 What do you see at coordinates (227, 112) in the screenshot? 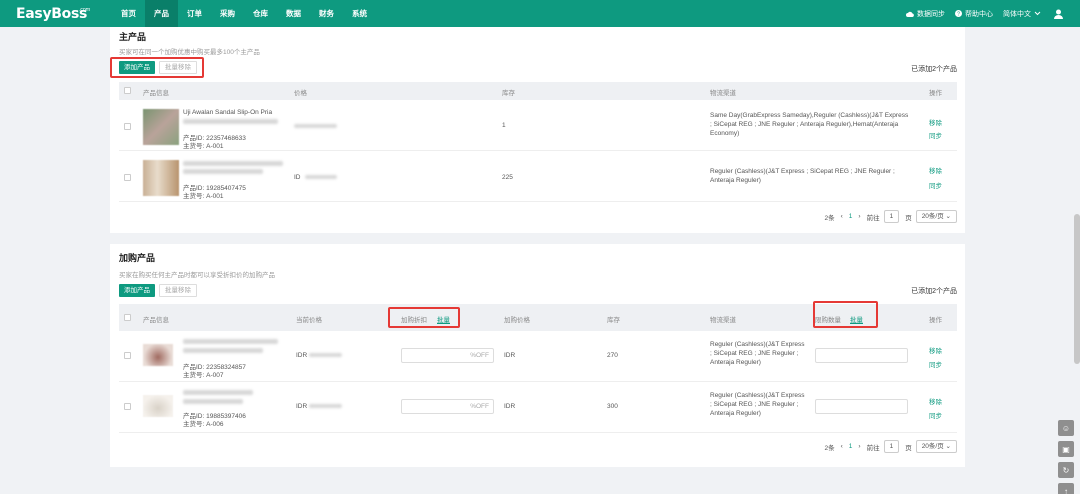
I see `product-name: Uji Awalan Sandal Slip-On Pria` at bounding box center [227, 112].